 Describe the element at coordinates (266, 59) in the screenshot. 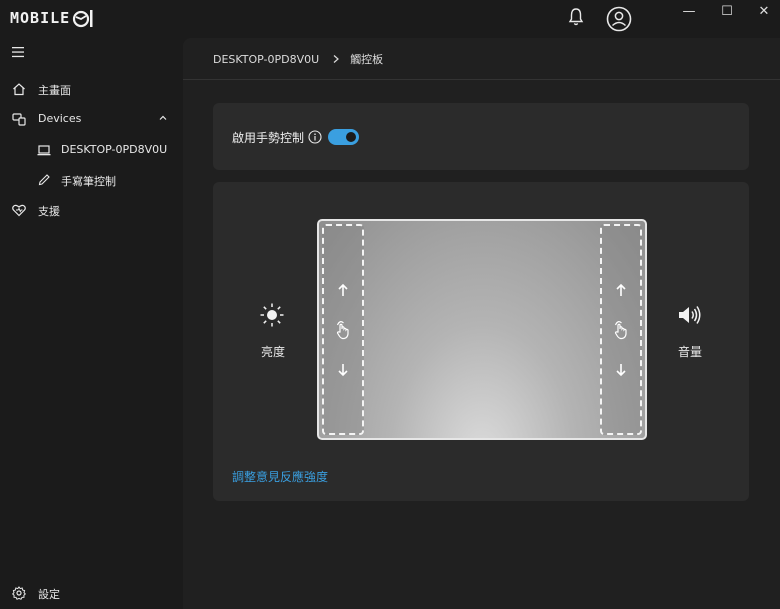

I see `breadcrumb-device: DESKTOP-0PD8V0U` at that location.